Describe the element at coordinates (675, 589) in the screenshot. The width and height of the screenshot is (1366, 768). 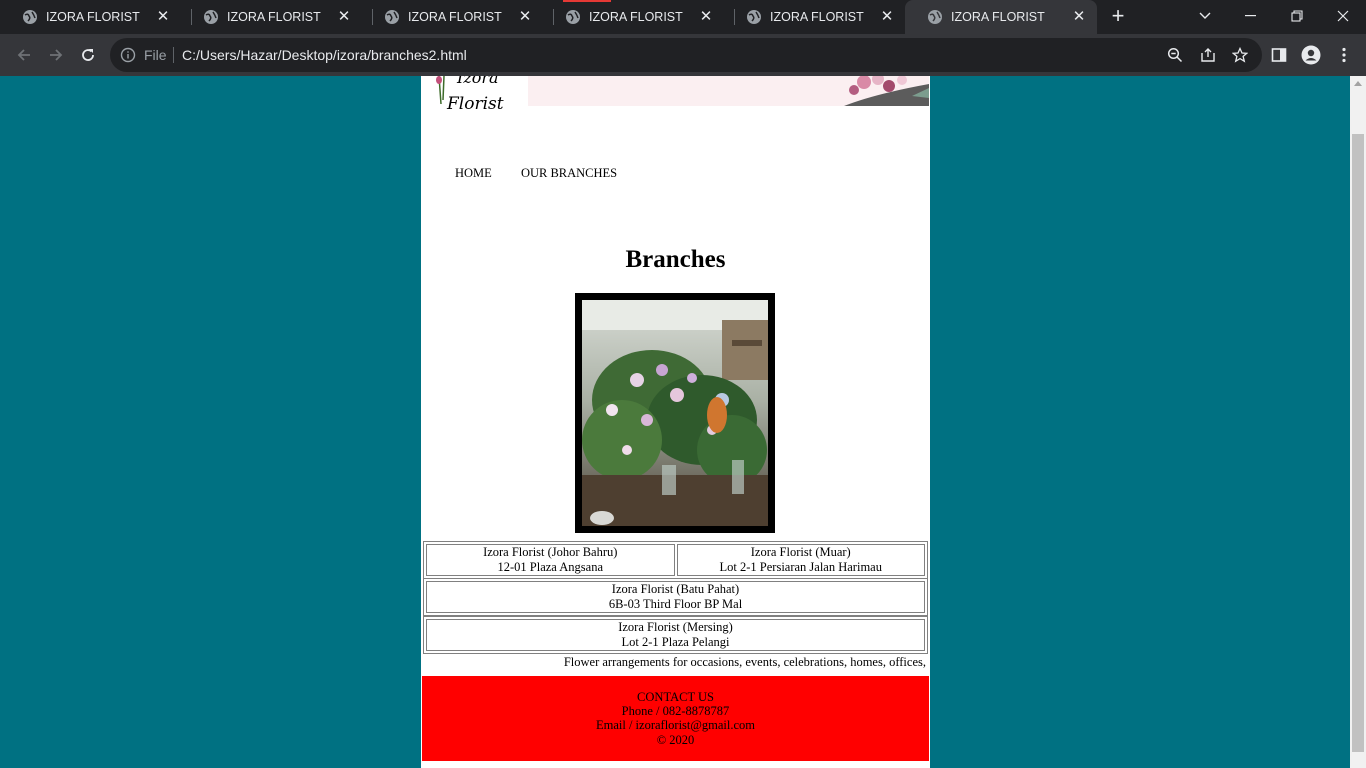
I see `branch-name: Izora Florist (Batu Pahat)` at that location.